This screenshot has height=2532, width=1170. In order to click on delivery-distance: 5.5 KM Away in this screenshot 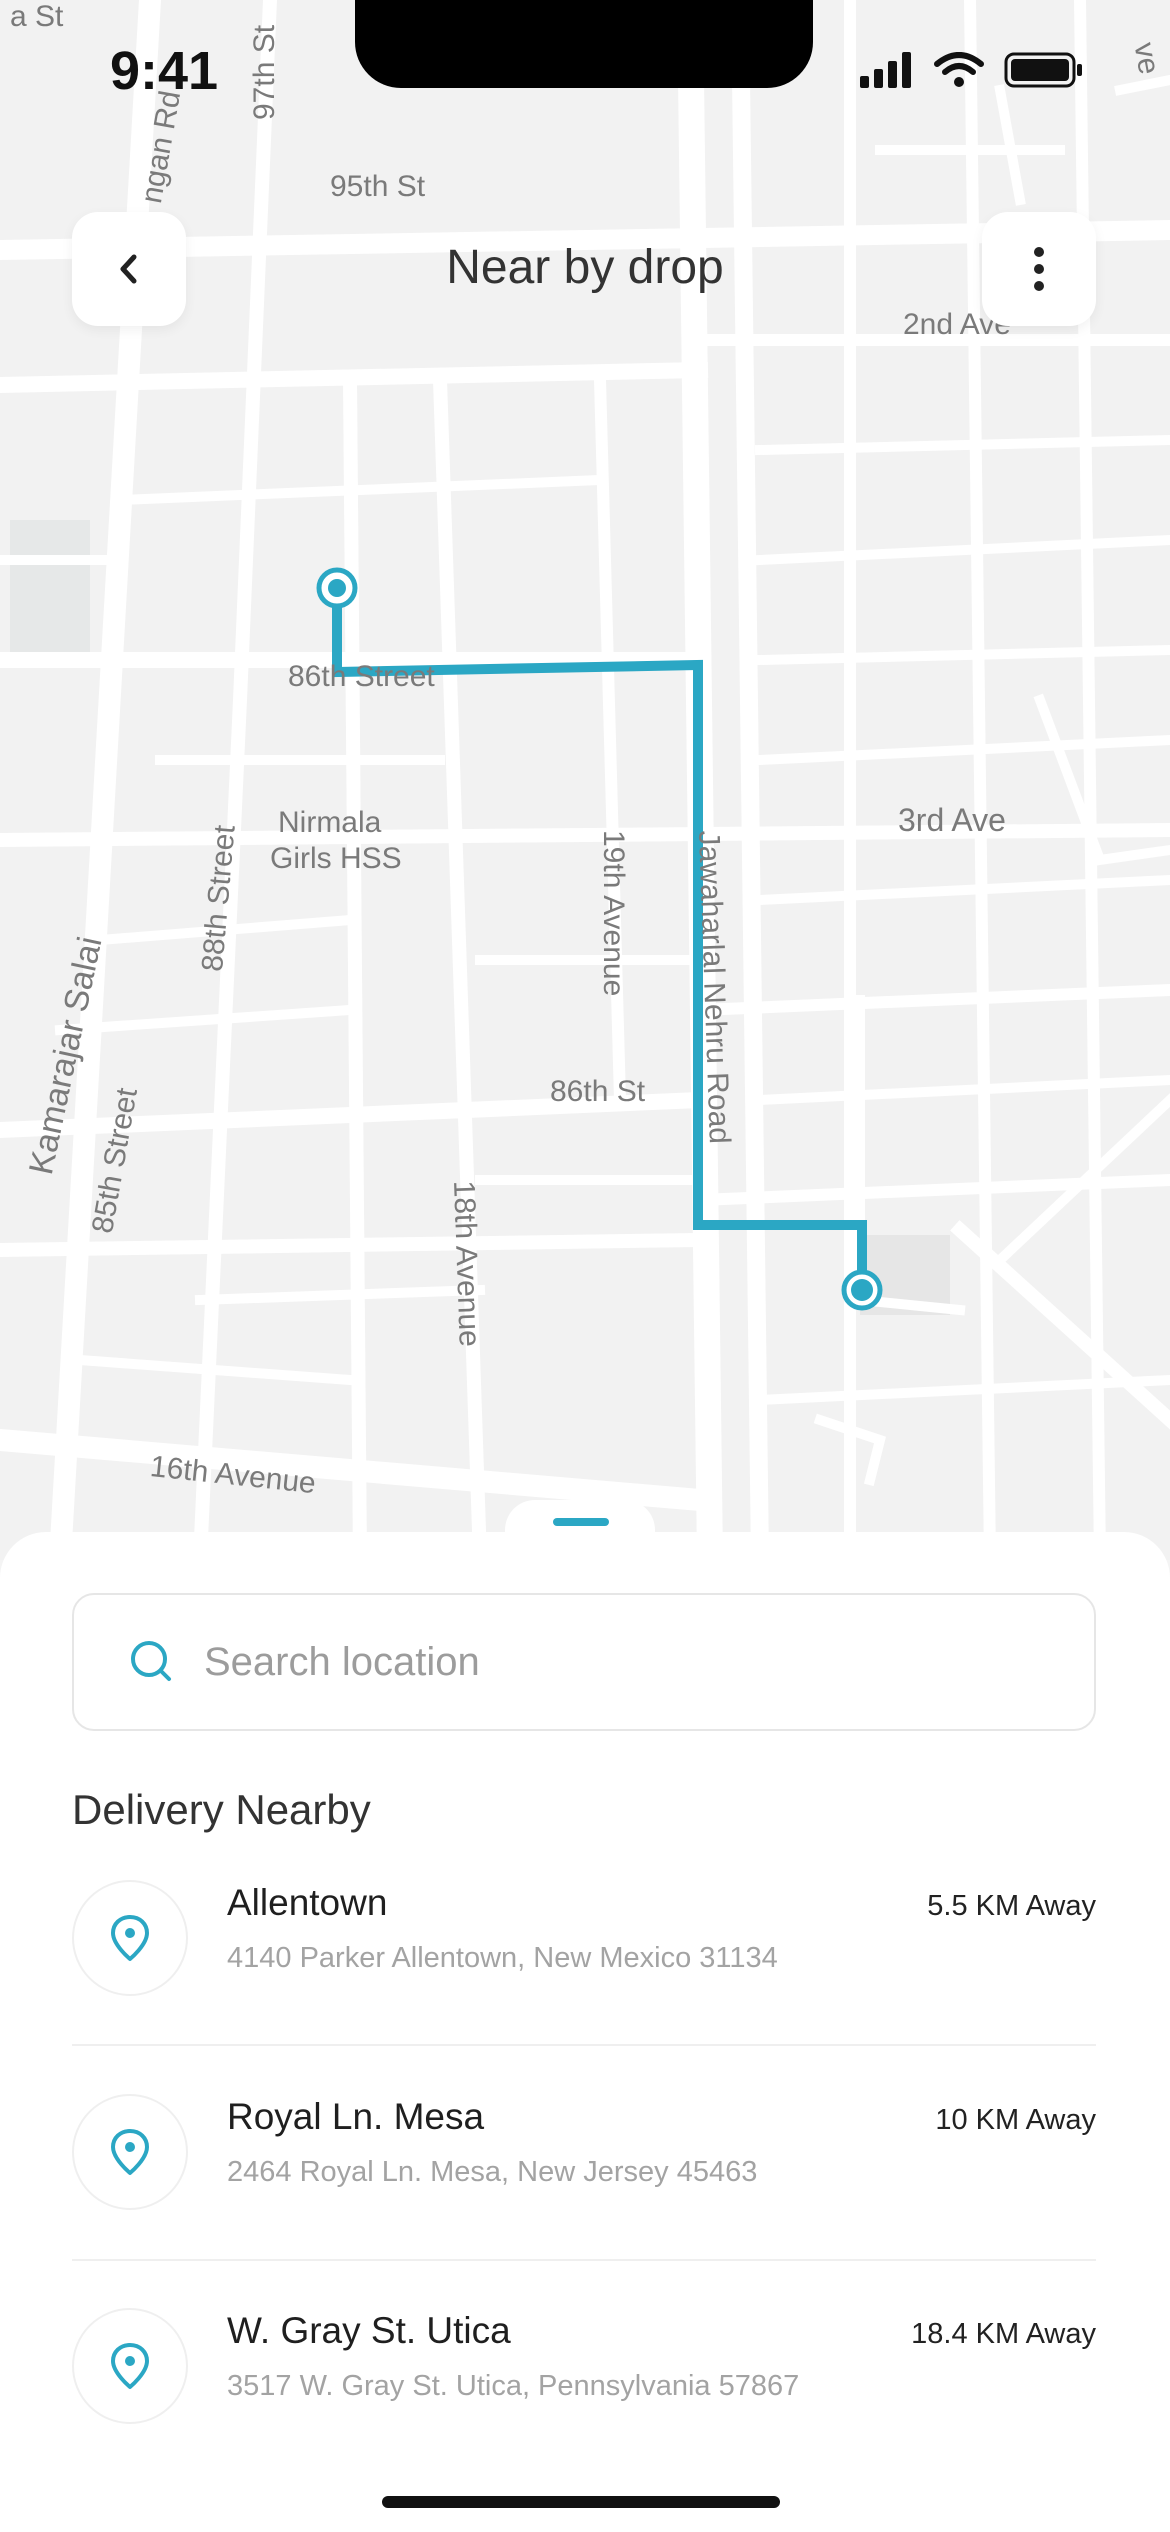, I will do `click(1011, 1906)`.